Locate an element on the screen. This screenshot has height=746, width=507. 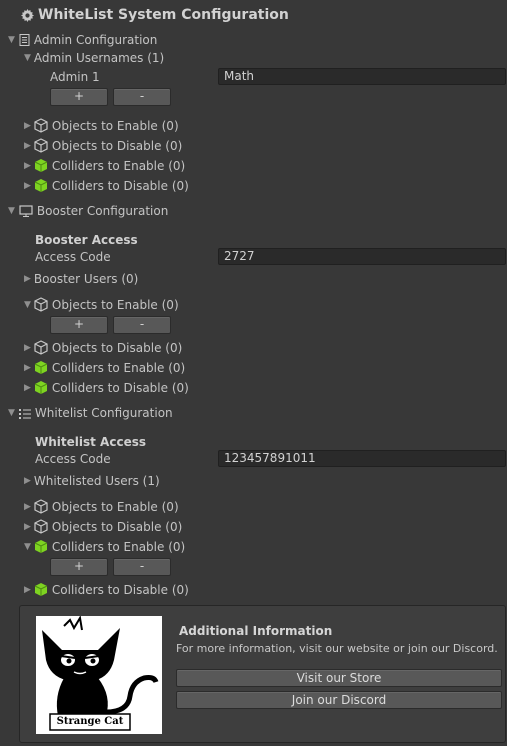
booster-objects-enable-foldout: ▼ Objects to Enable (0) is located at coordinates (101, 304).